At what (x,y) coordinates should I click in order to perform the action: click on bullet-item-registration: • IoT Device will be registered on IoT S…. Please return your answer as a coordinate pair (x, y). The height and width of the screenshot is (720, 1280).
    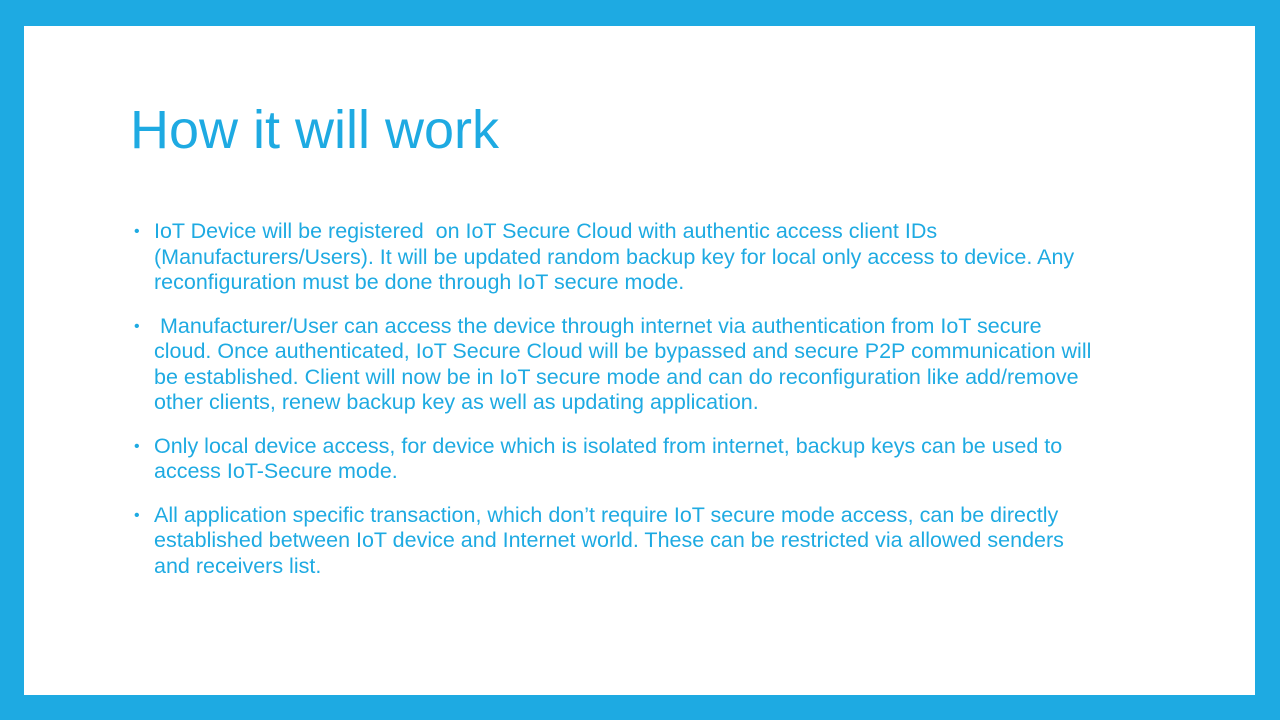
    Looking at the image, I should click on (619, 257).